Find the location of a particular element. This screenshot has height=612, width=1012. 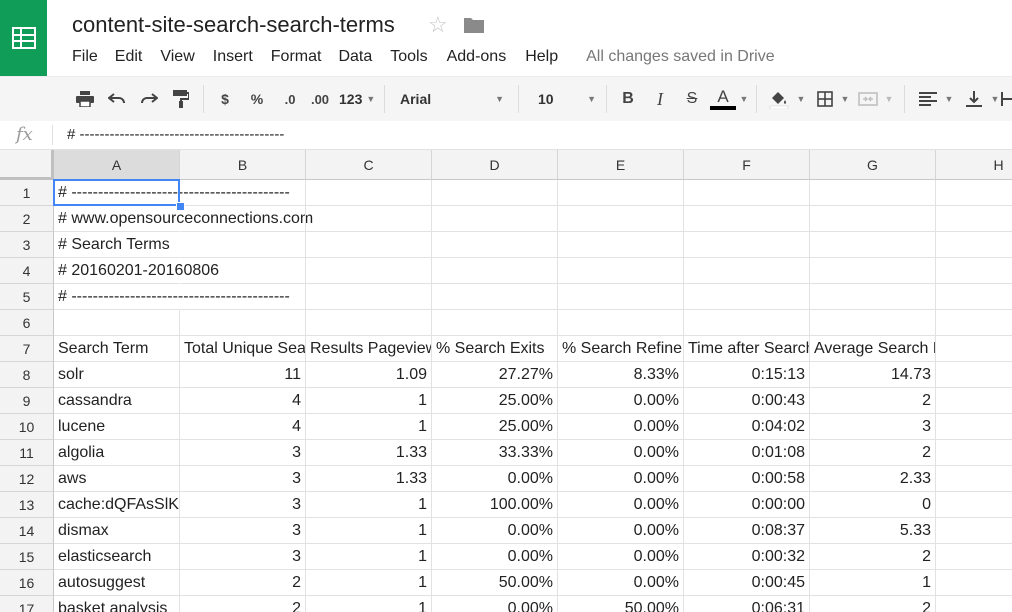

font-family-dropdown: Arial ▼ is located at coordinates (452, 99).